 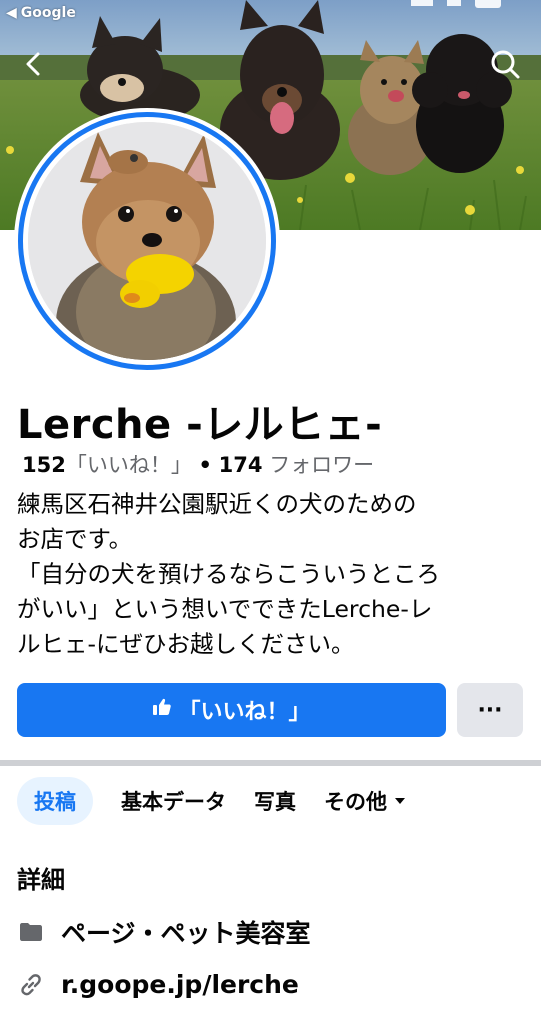 What do you see at coordinates (34, 64) in the screenshot?
I see `chevron-left-icon` at bounding box center [34, 64].